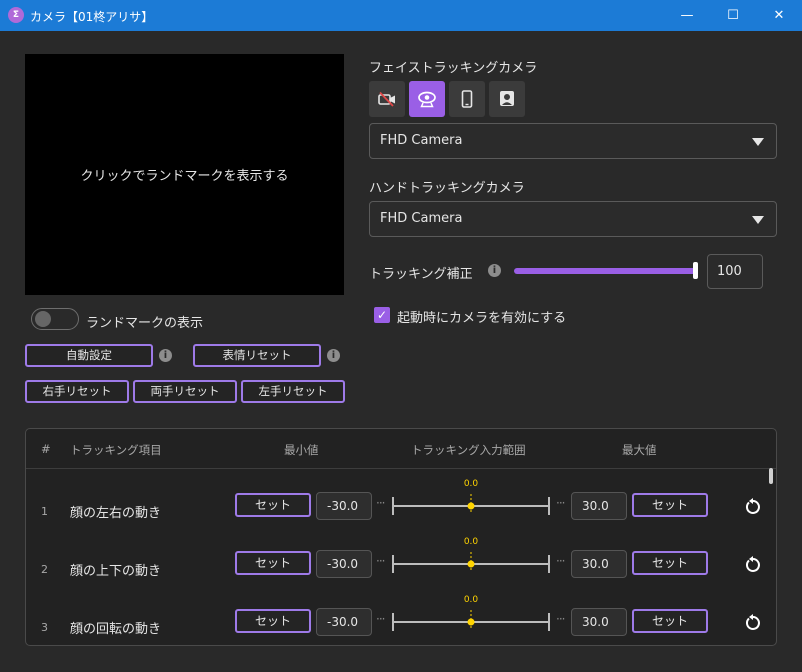 The width and height of the screenshot is (802, 672). I want to click on person-camera-icon, so click(507, 98).